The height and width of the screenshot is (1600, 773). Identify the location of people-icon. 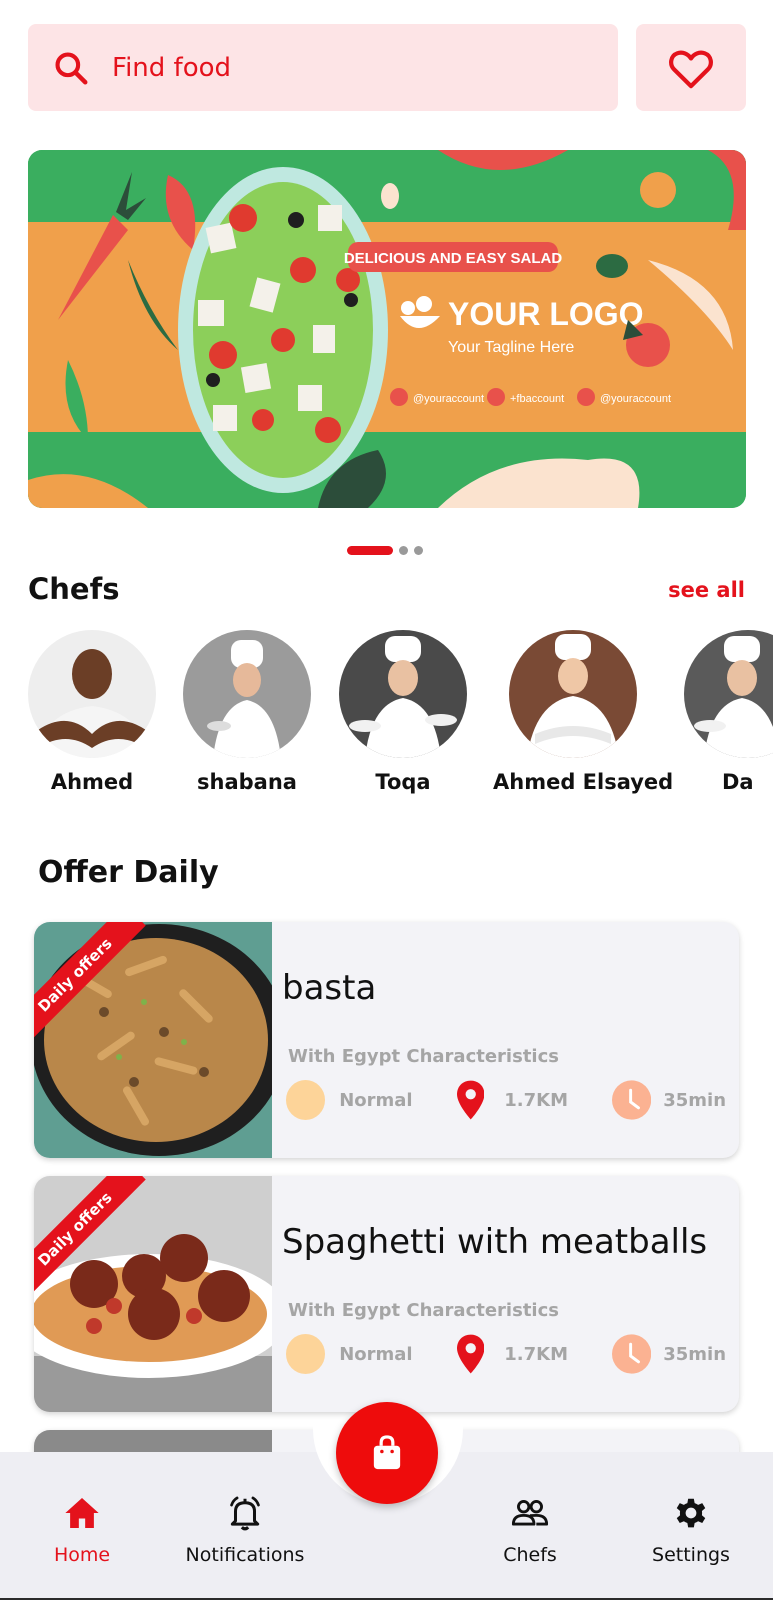
(530, 1513).